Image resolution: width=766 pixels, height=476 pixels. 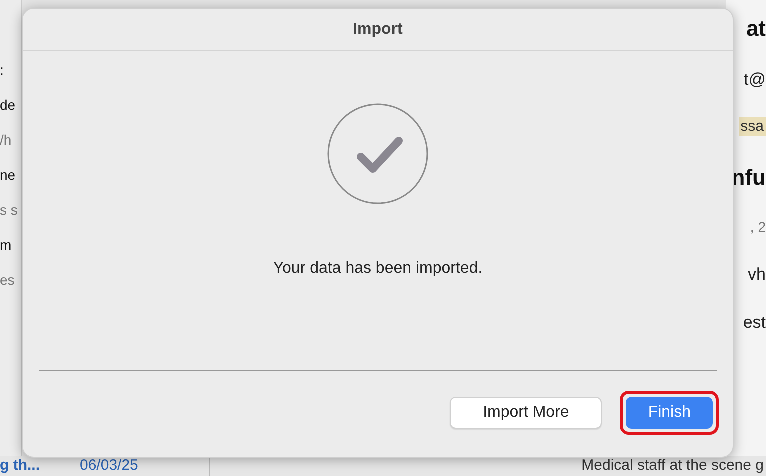 What do you see at coordinates (758, 227) in the screenshot?
I see `sidebar-text: , 2` at bounding box center [758, 227].